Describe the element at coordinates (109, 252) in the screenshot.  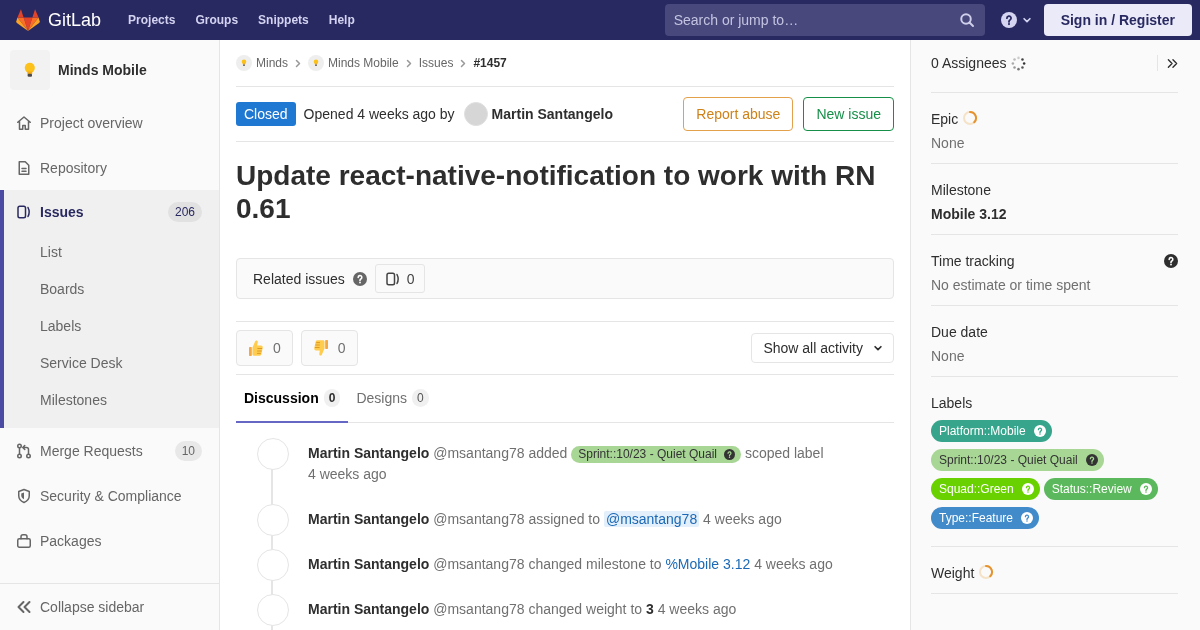
I see `sidebar-subitem: List` at that location.